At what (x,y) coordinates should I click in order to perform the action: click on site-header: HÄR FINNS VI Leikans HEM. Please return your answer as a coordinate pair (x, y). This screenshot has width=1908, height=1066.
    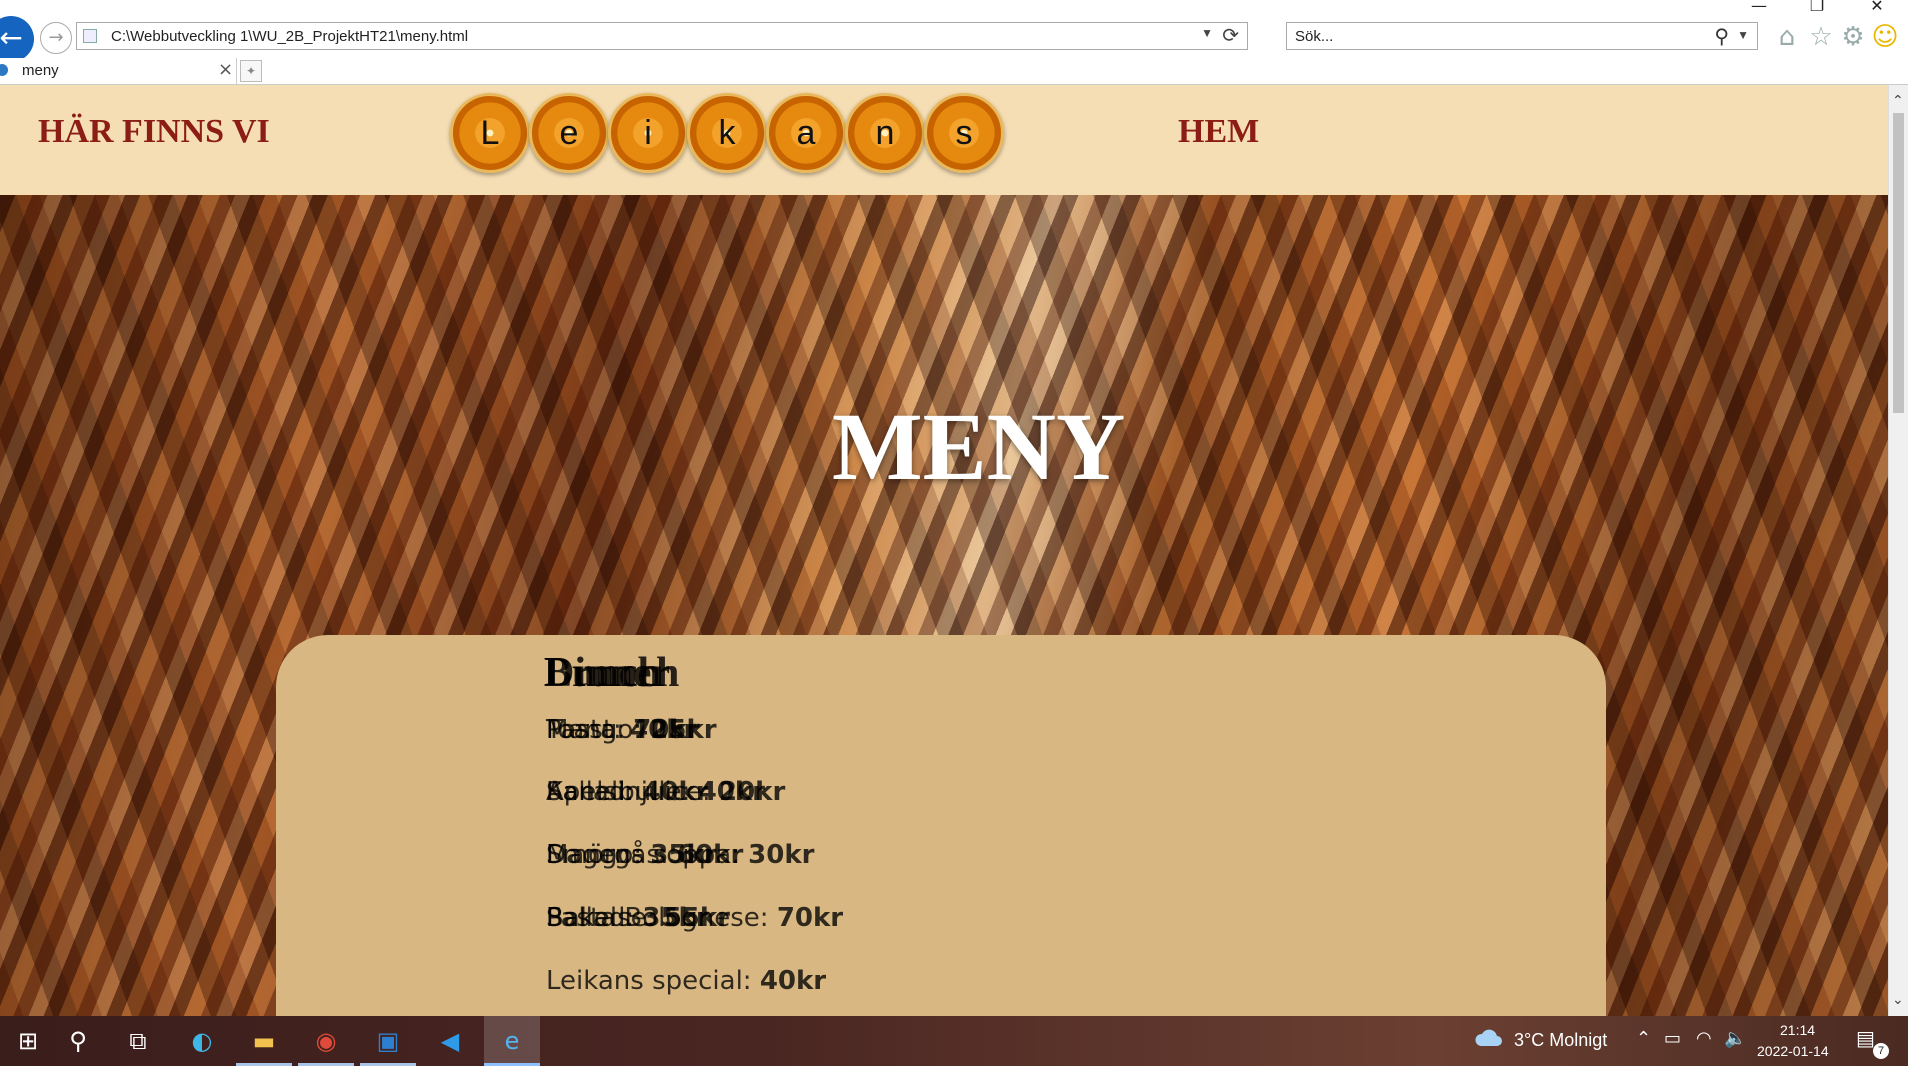
    Looking at the image, I should click on (944, 140).